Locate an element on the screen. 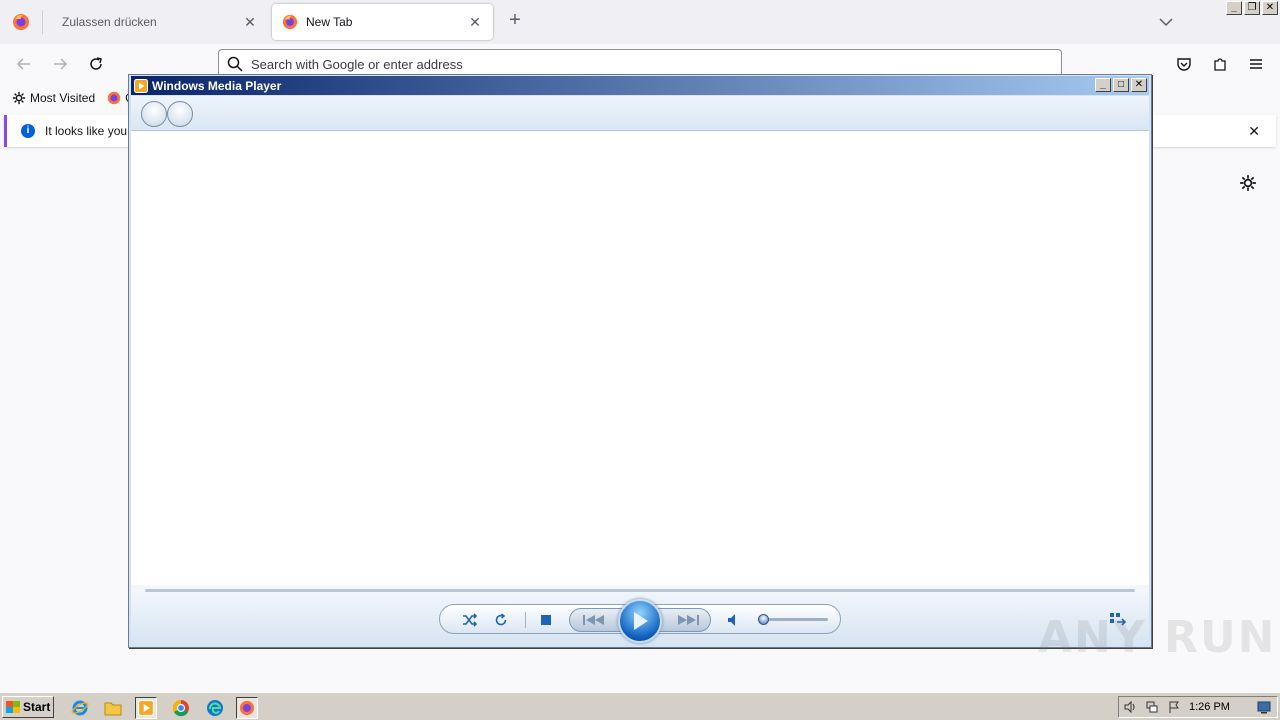  seek-bar is located at coordinates (640, 590).